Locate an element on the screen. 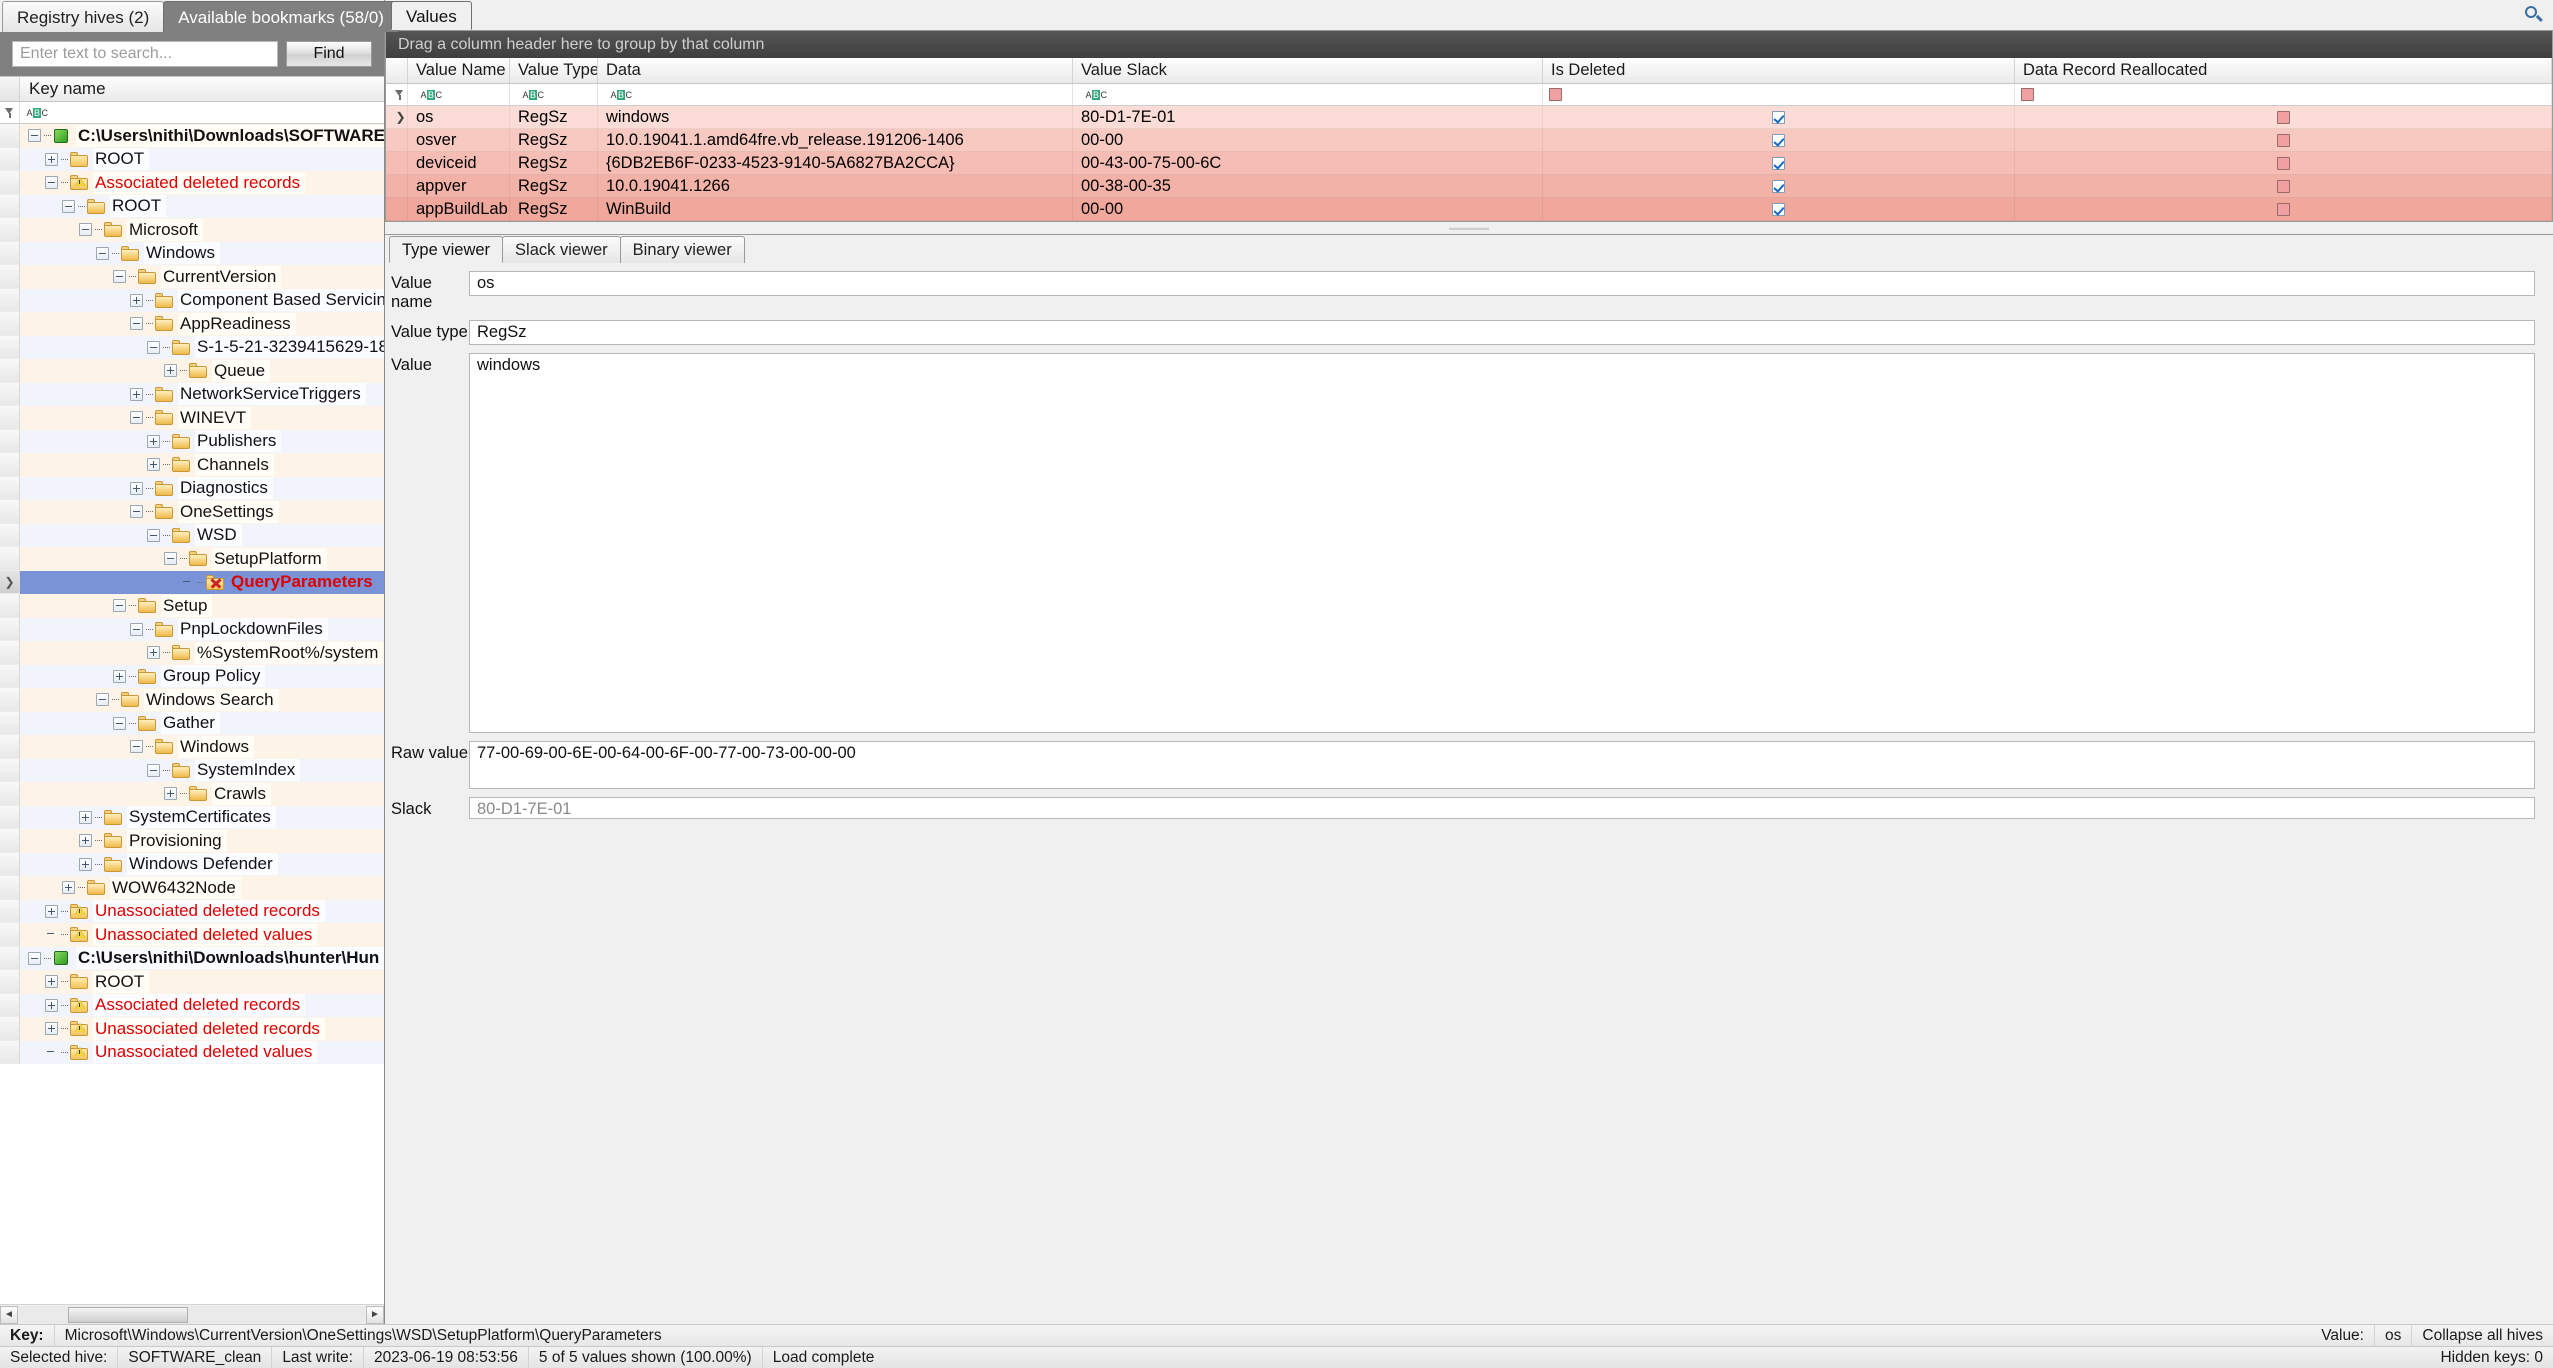  scroll-left-icon: ◄ is located at coordinates (9, 1314).